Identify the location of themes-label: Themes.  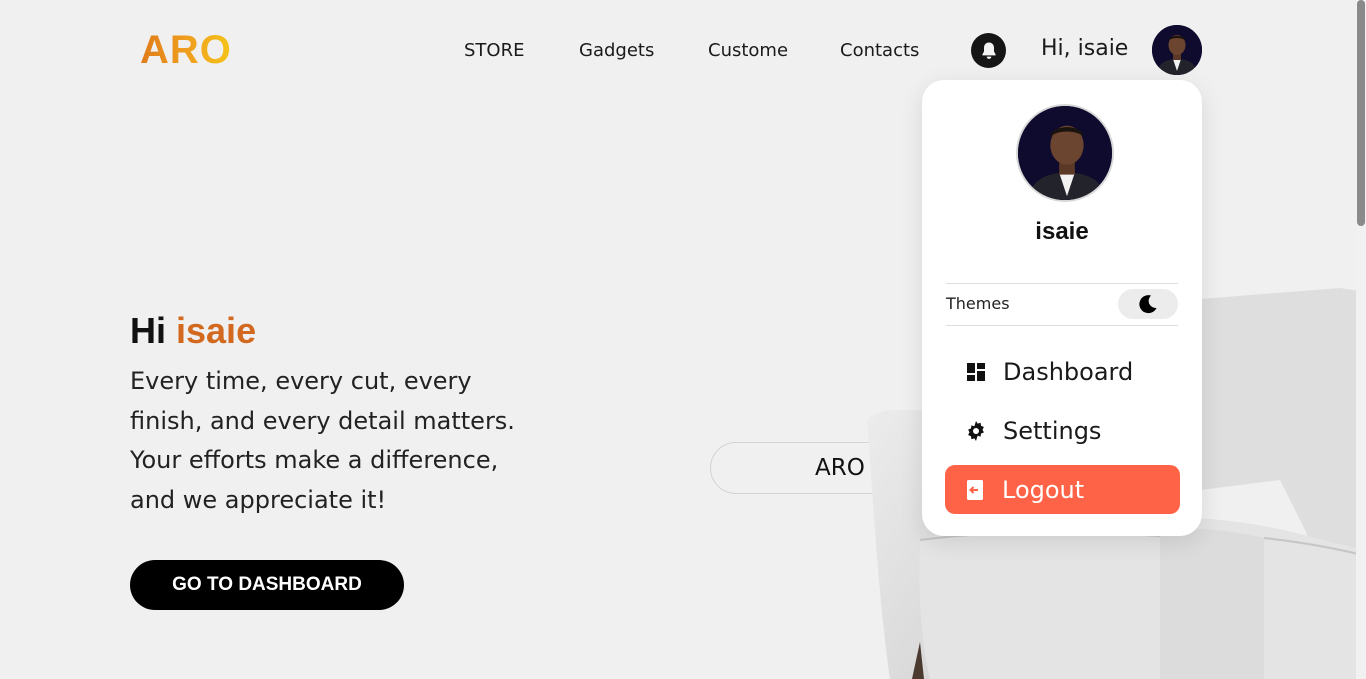
(978, 303).